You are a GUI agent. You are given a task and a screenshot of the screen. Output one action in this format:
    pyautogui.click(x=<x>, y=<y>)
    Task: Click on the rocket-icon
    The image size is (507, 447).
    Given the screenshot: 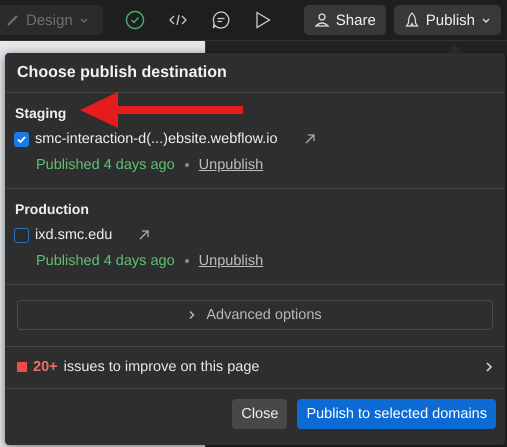 What is the action you would take?
    pyautogui.click(x=412, y=20)
    